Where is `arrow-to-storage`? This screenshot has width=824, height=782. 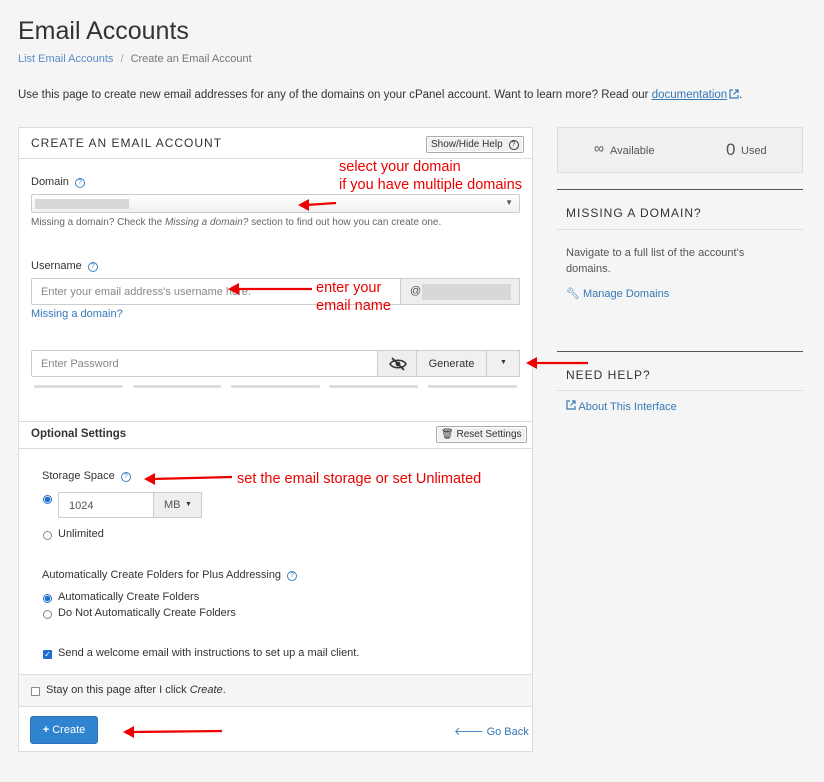 arrow-to-storage is located at coordinates (192, 478).